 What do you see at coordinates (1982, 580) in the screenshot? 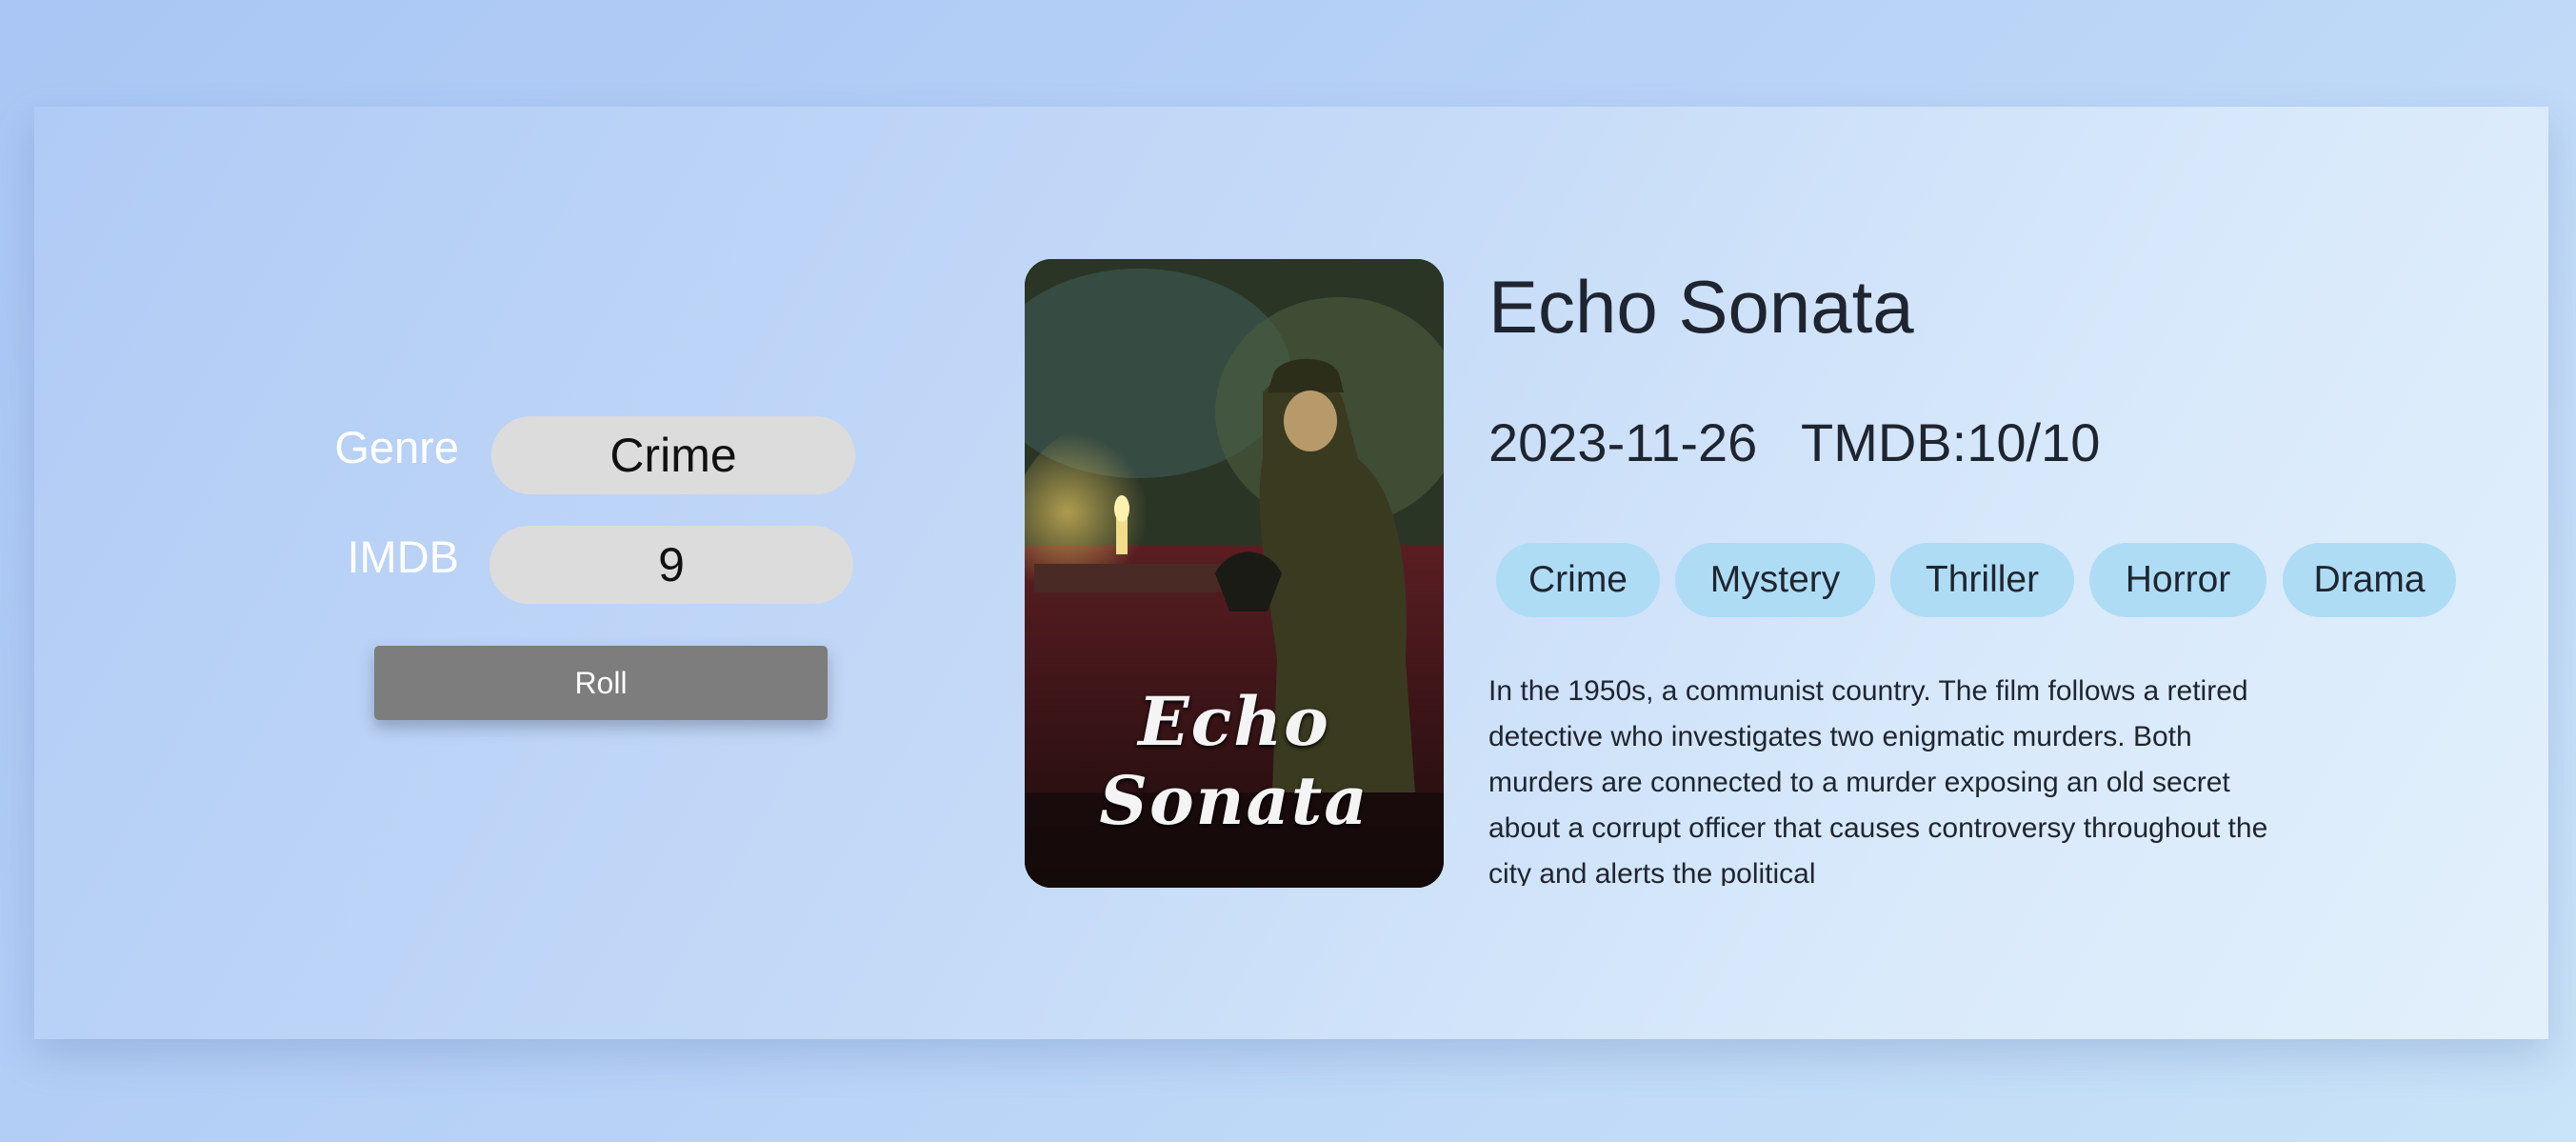
I see `genre-tag-thriller: Thriller` at bounding box center [1982, 580].